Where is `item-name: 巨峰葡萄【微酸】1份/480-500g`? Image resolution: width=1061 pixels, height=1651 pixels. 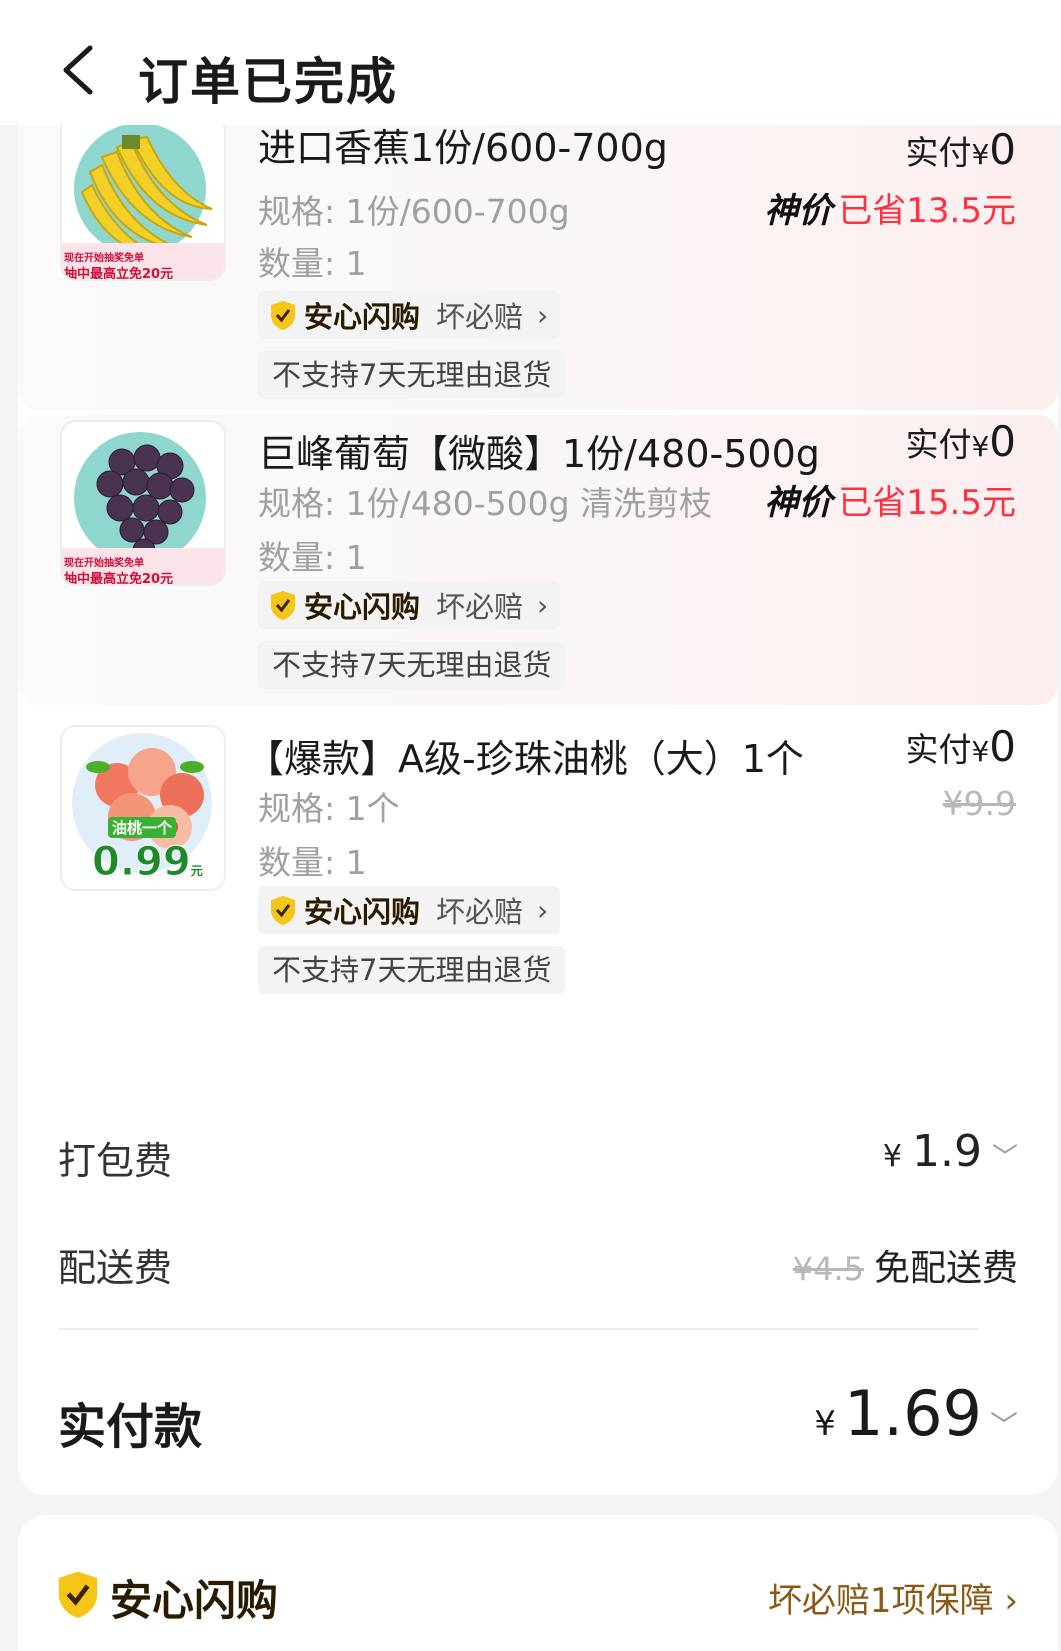
item-name: 巨峰葡萄【微酸】1份/480-500g is located at coordinates (539, 454).